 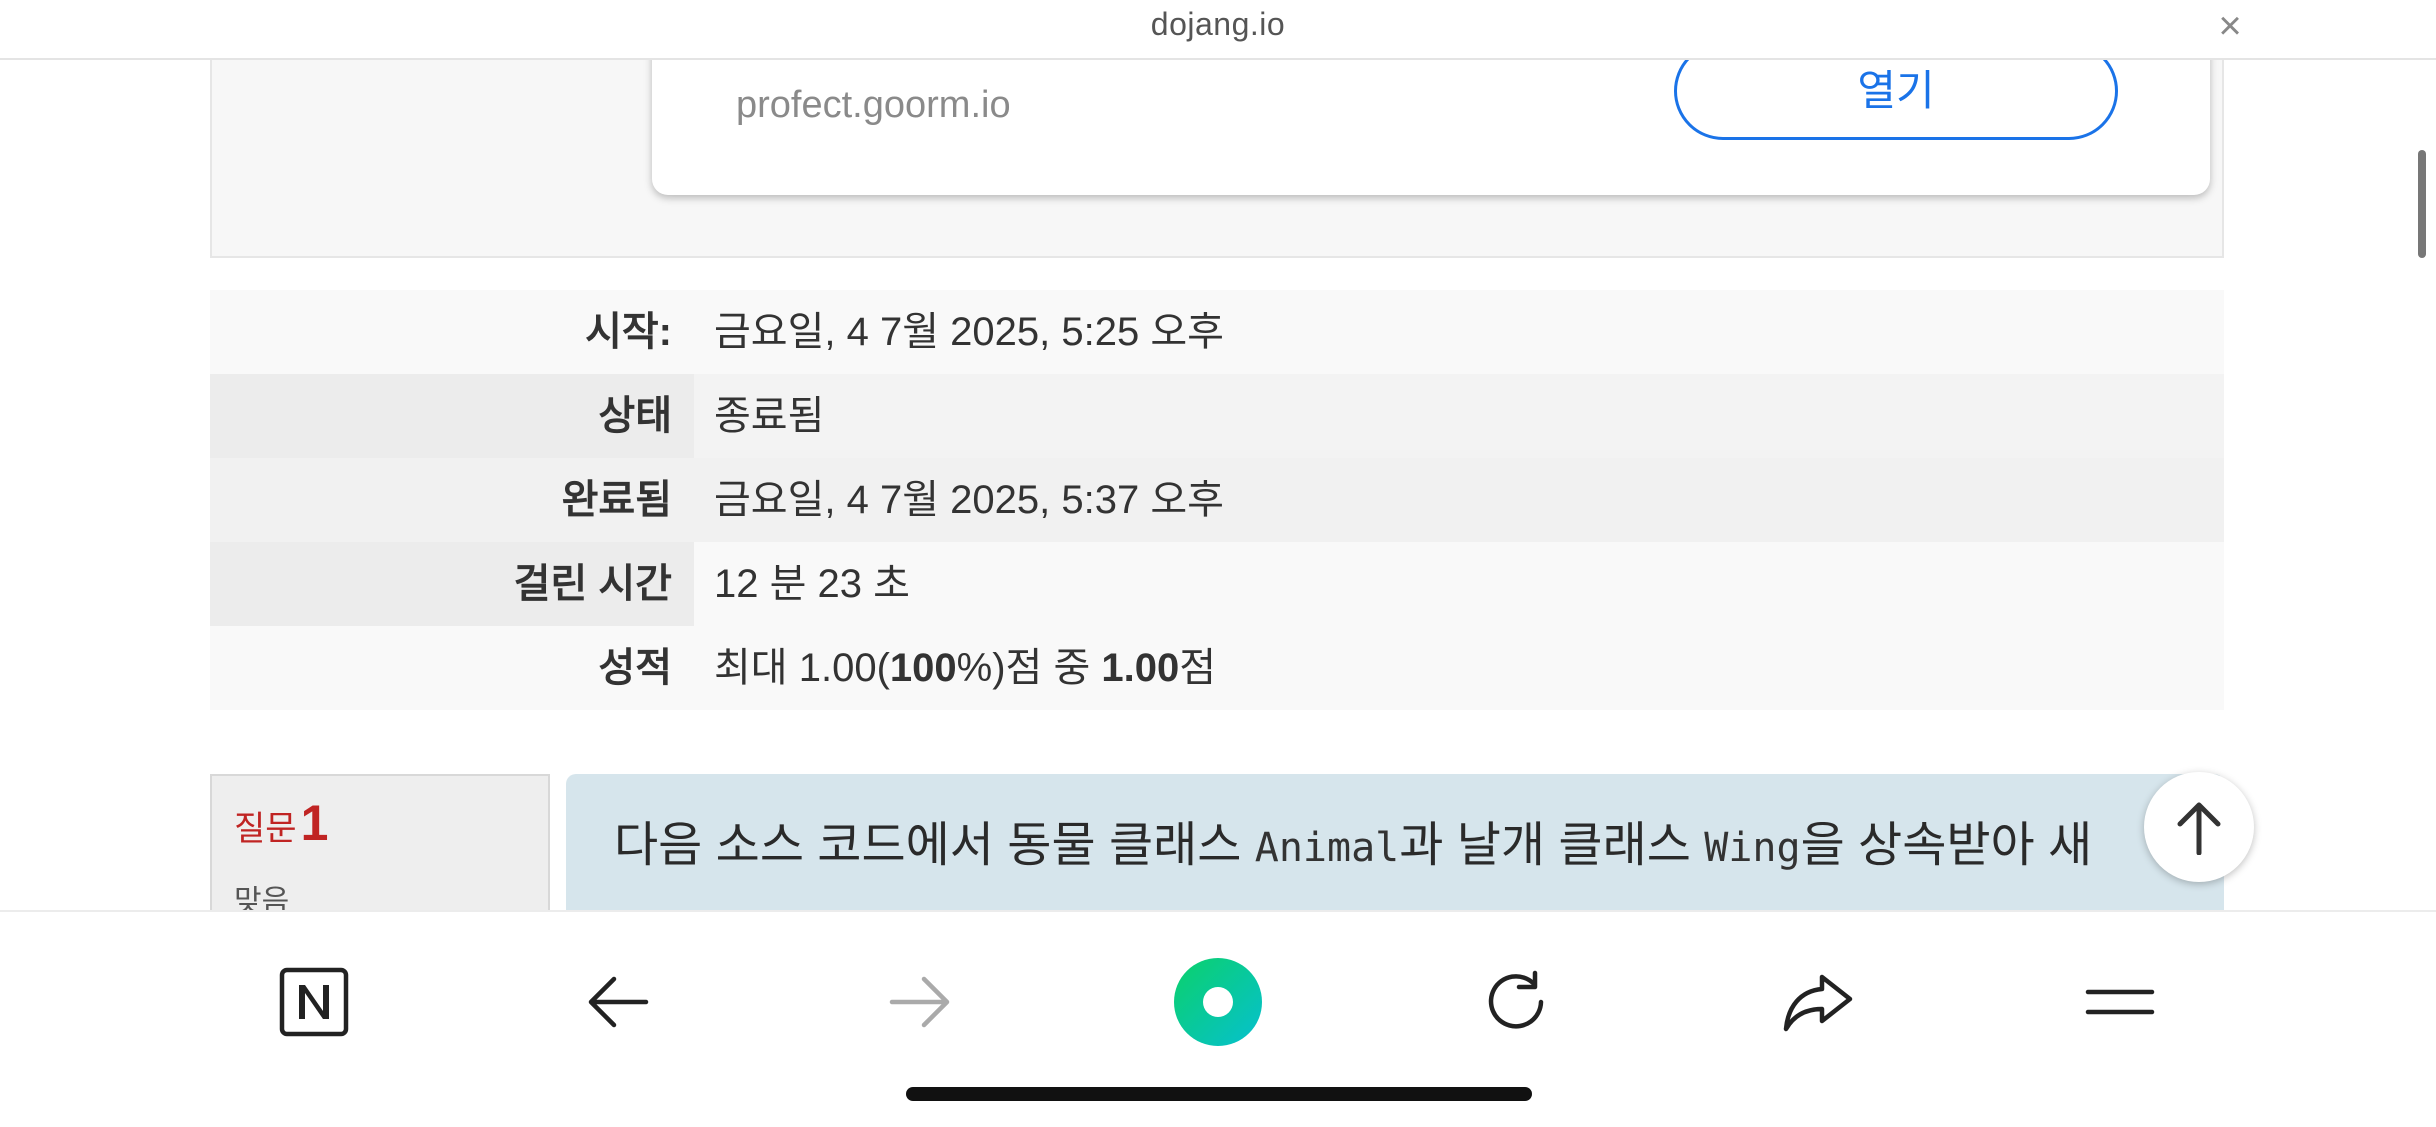 I want to click on summary-row-grade: 성적 최대 1.00(100%)점 중 1.00점, so click(x=1217, y=668).